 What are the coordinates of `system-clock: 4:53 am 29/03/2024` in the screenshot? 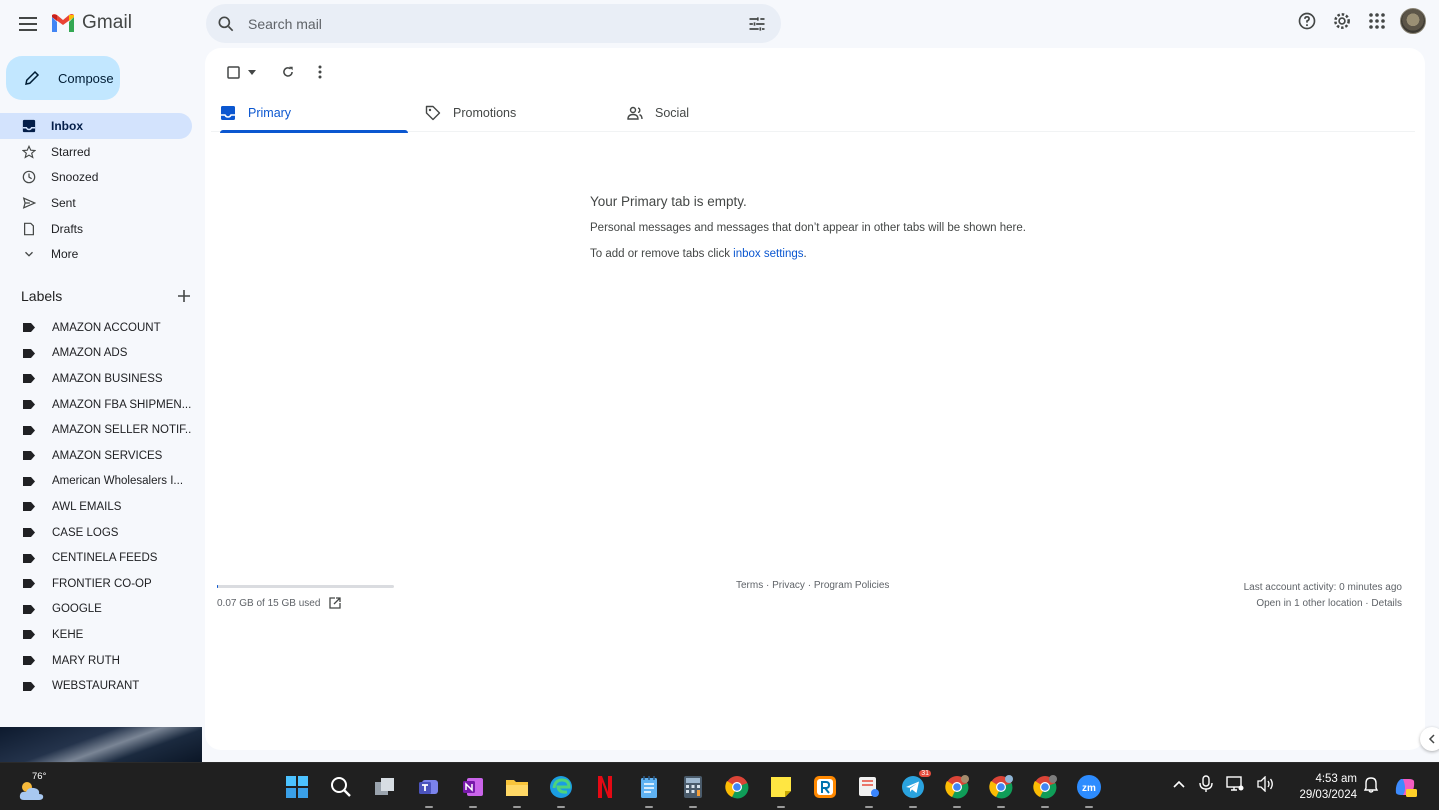 It's located at (1324, 787).